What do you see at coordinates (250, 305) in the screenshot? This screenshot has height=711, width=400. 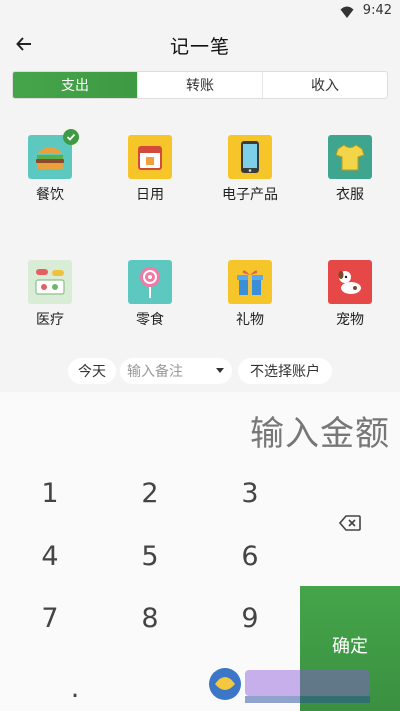 I see `category-gift: 礼物` at bounding box center [250, 305].